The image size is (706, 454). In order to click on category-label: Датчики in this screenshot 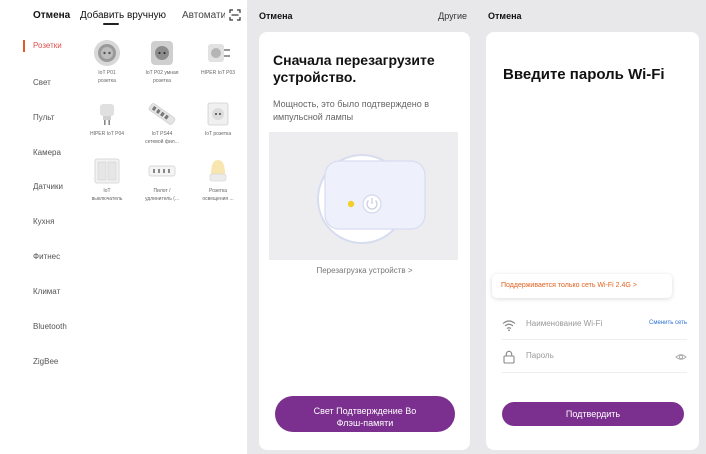, I will do `click(48, 186)`.